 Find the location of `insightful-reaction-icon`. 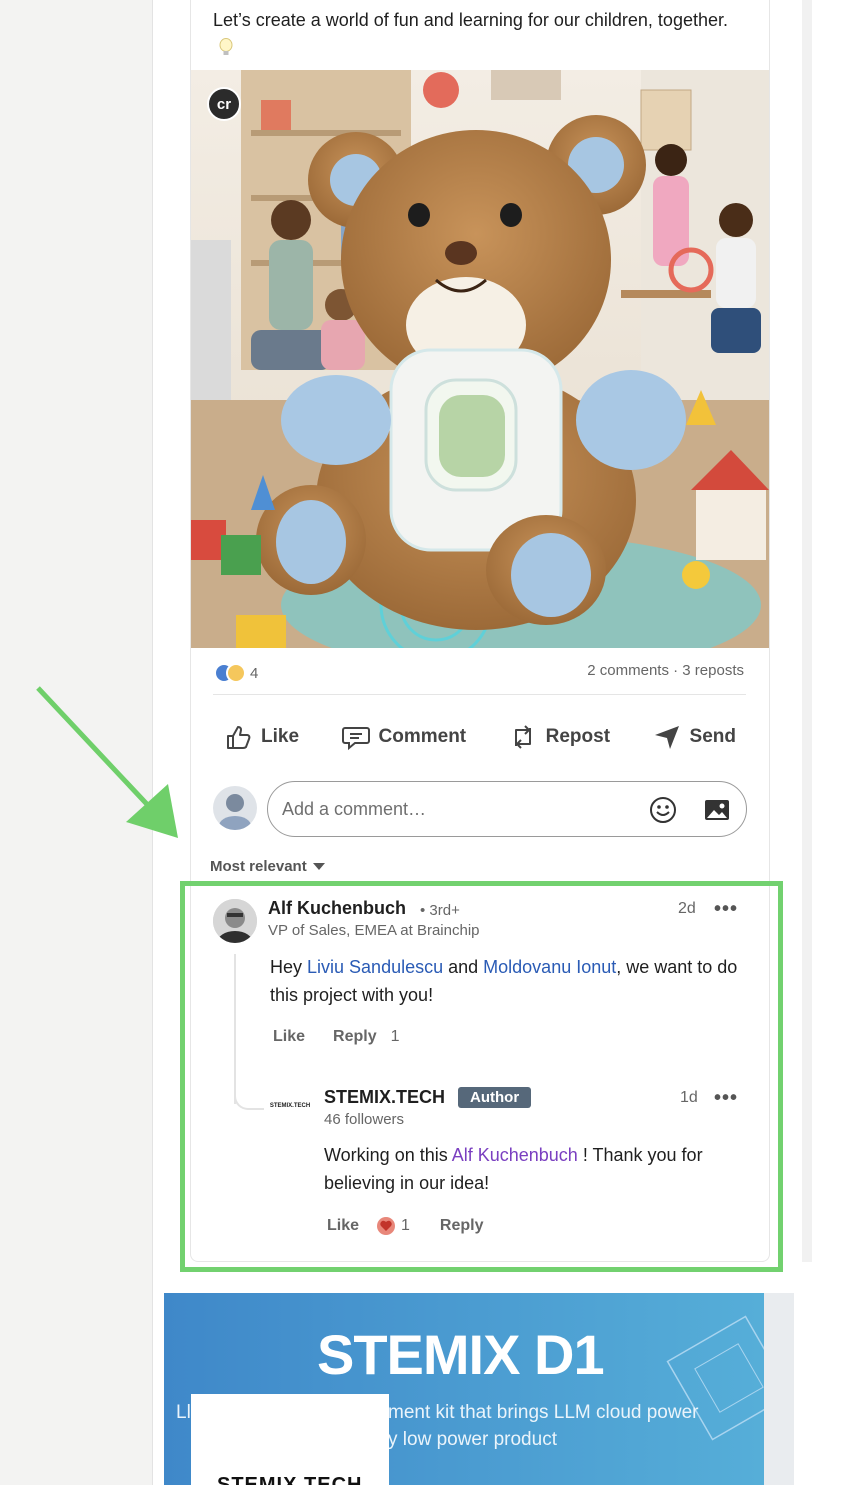

insightful-reaction-icon is located at coordinates (236, 673).